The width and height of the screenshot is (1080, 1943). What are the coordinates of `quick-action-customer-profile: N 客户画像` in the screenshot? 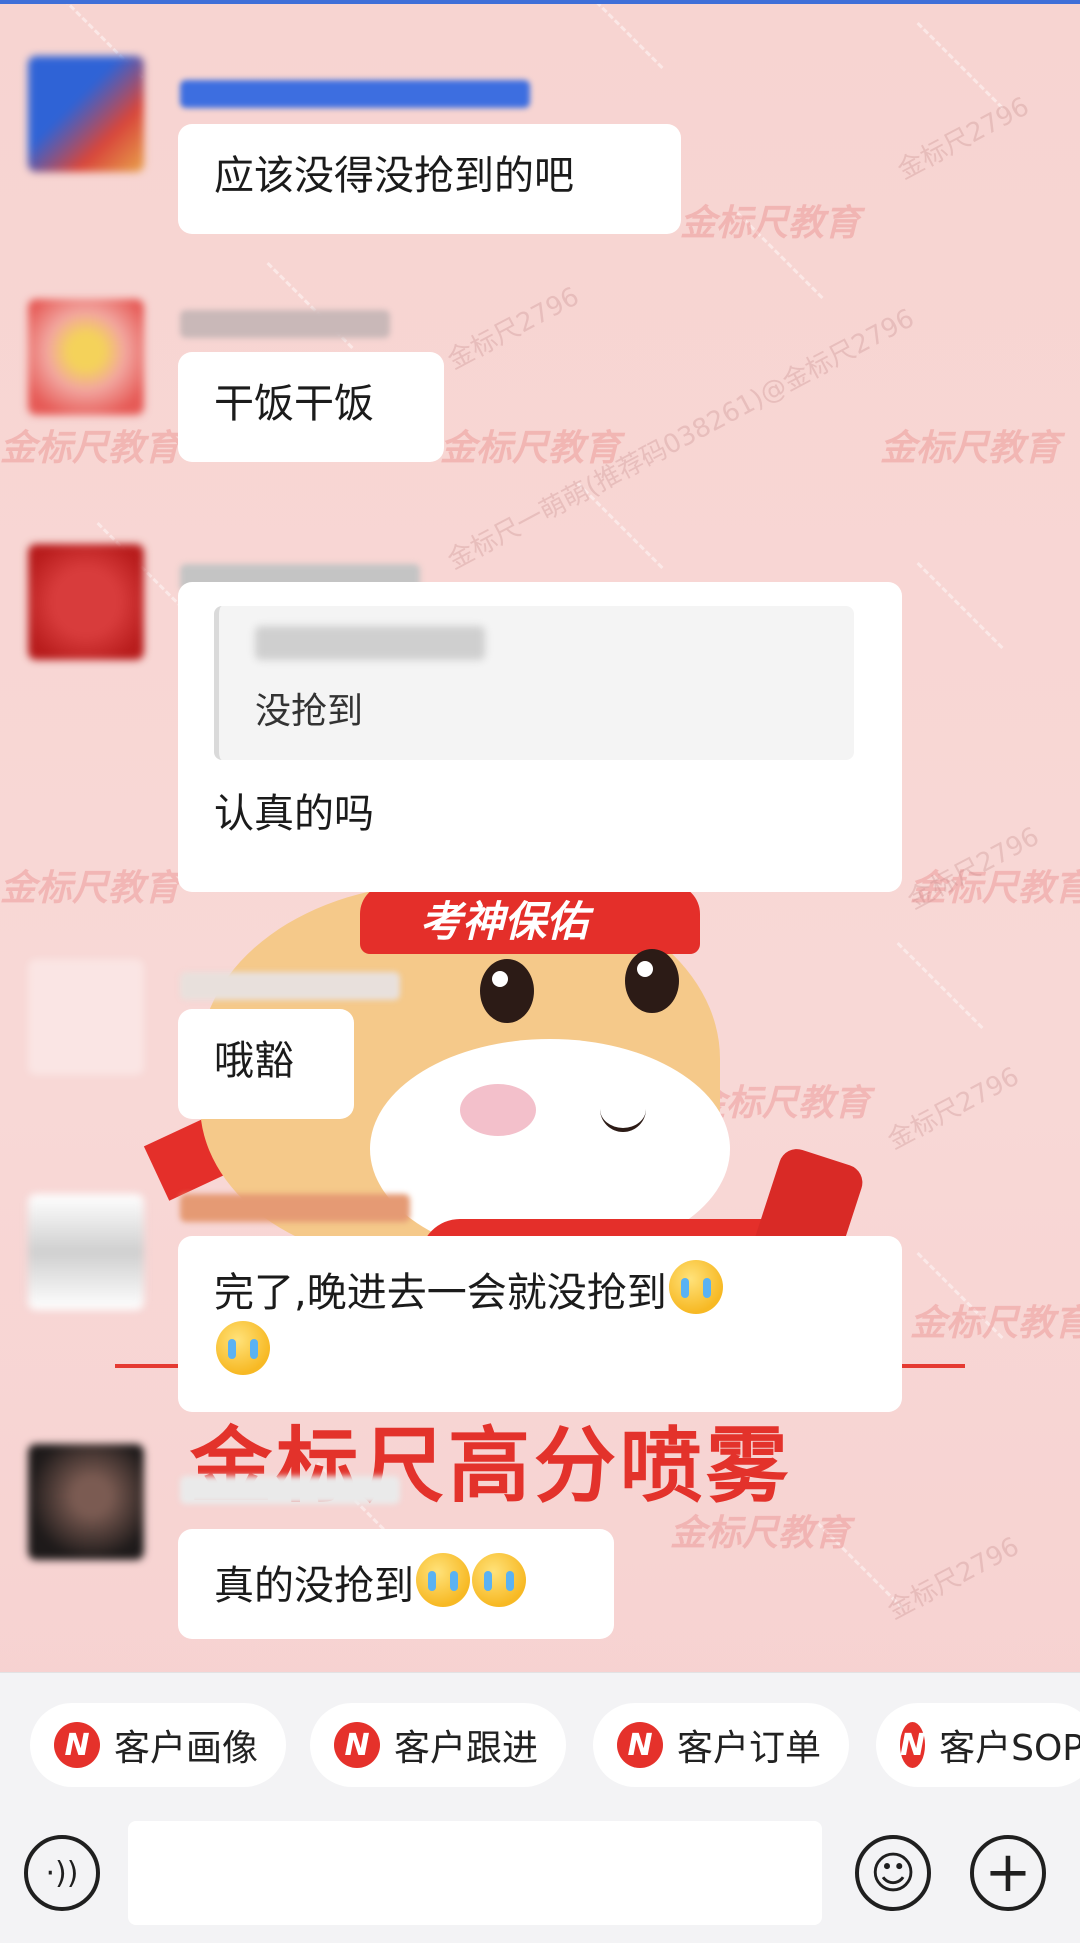 It's located at (158, 1745).